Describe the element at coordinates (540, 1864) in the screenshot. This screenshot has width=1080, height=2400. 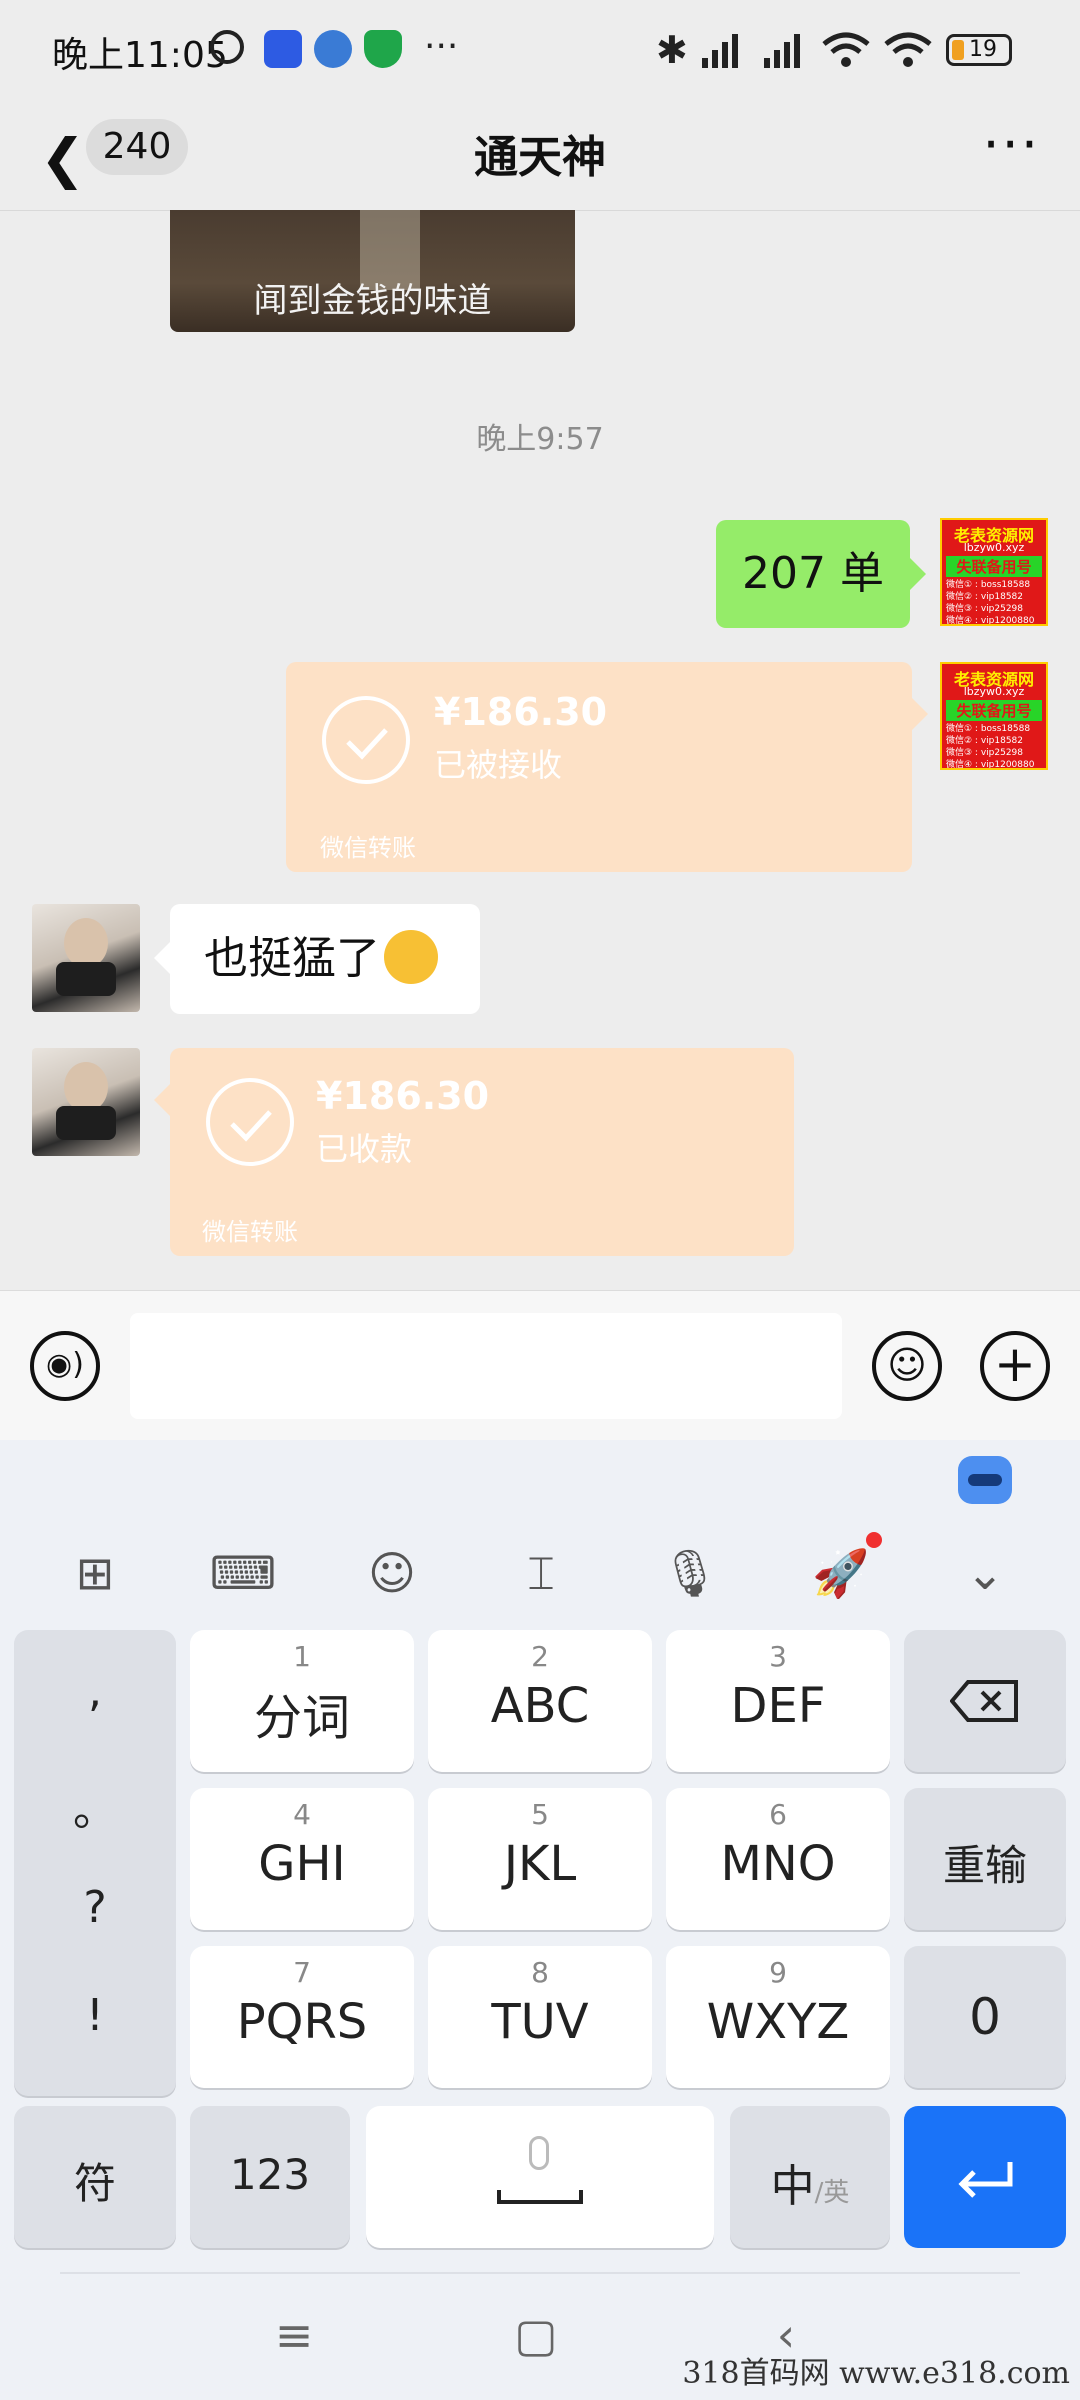
I see `key-label: JKL` at that location.